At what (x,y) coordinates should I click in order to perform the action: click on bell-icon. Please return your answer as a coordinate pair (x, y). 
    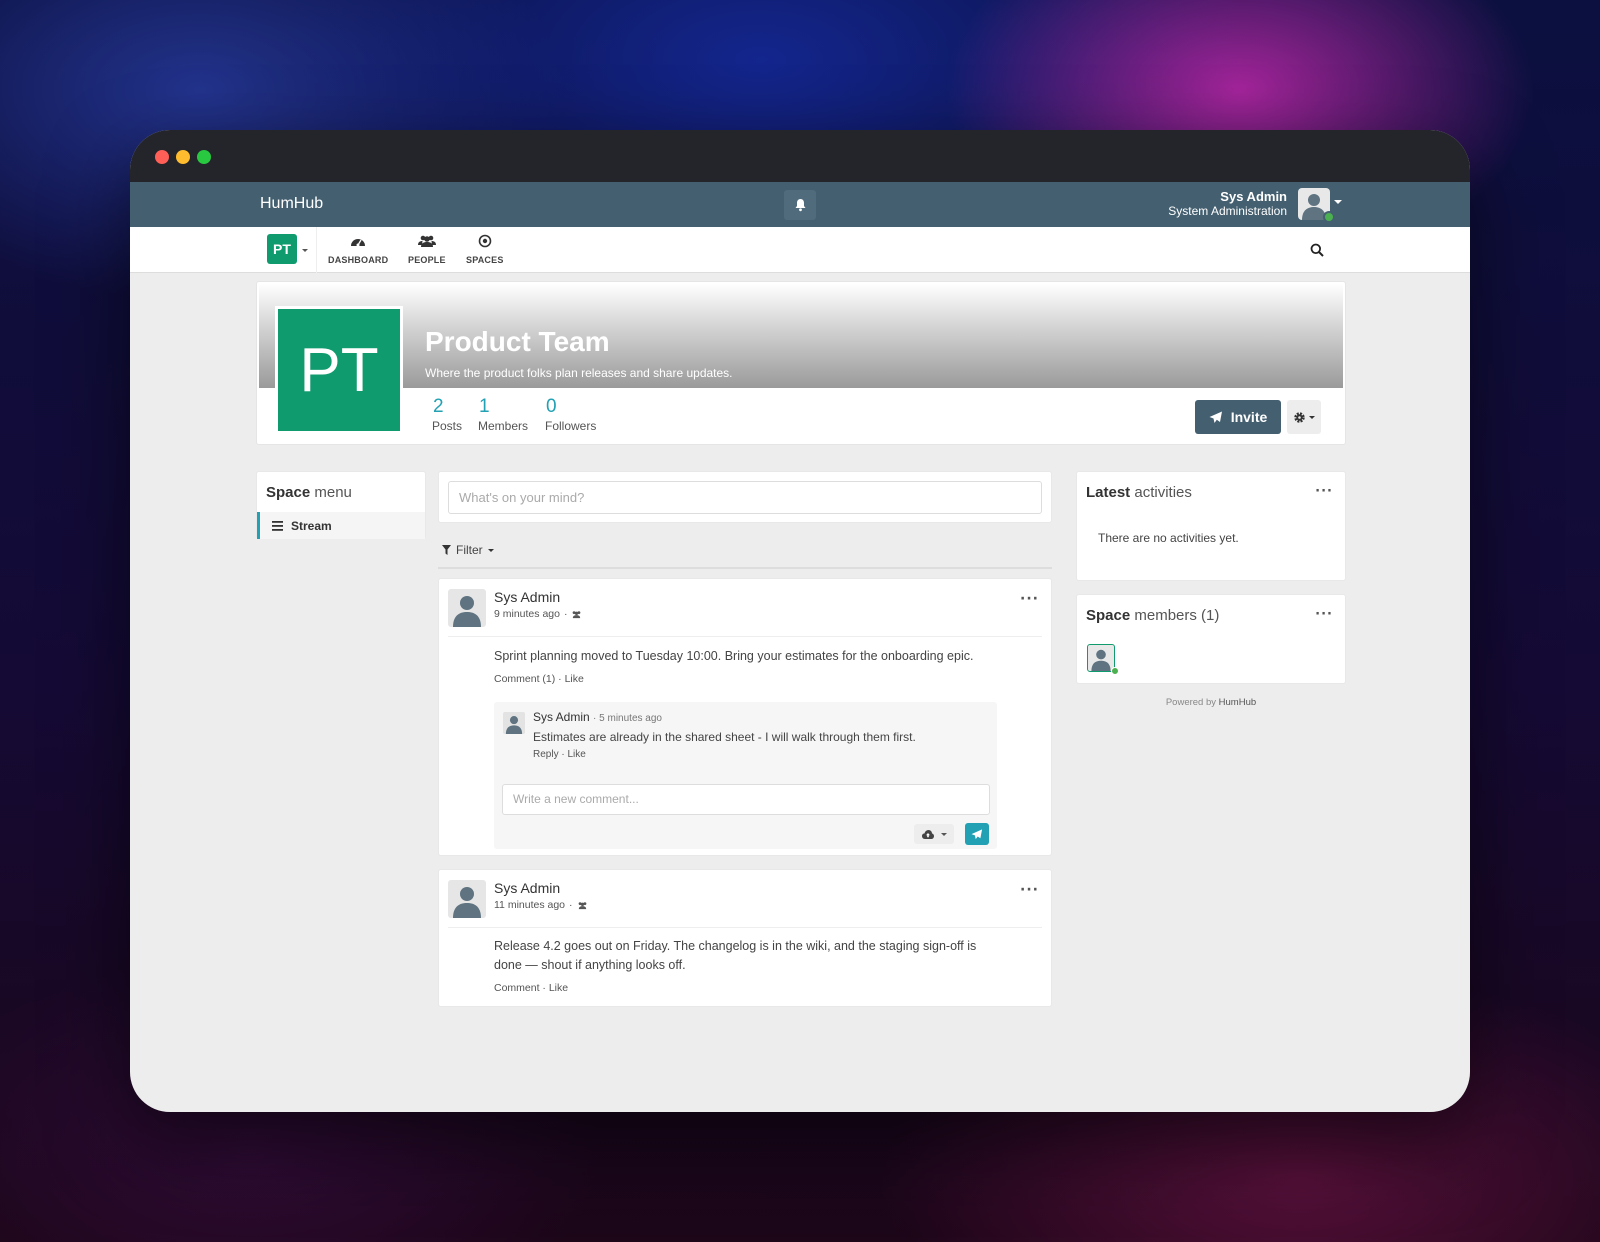
    Looking at the image, I should click on (800, 205).